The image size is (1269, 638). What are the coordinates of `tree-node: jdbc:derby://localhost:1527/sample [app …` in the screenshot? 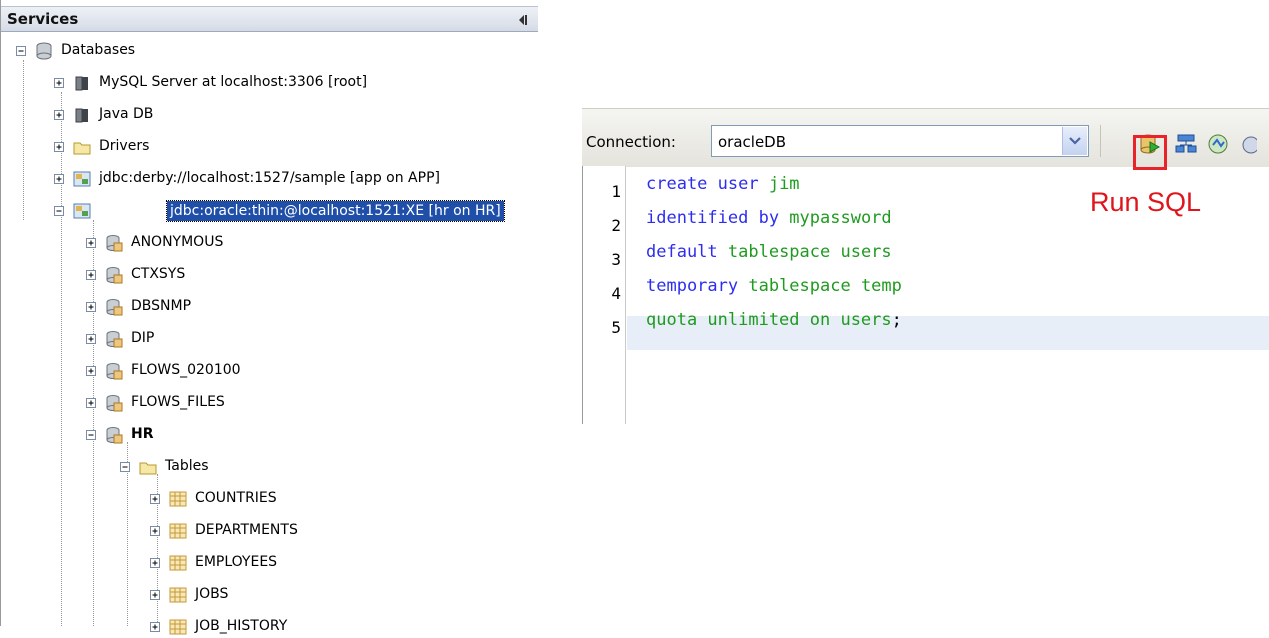 It's located at (295, 179).